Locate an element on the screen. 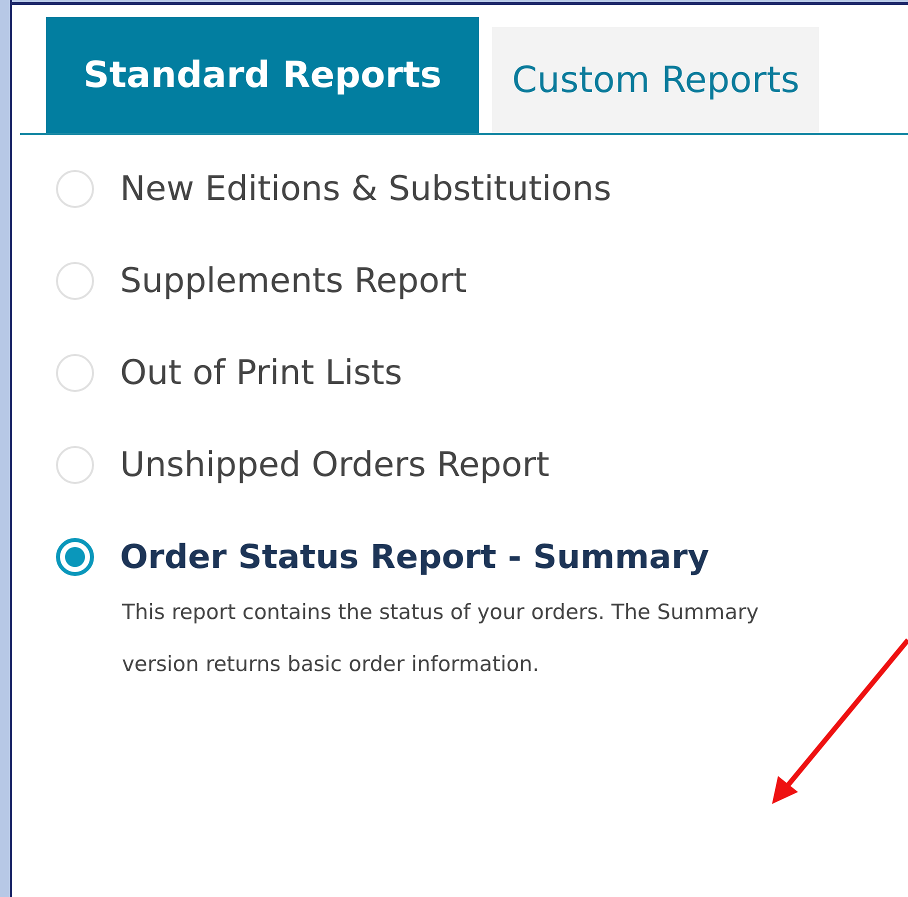 The image size is (908, 897). report-option-label: Order Status Report - Summary is located at coordinates (415, 556).